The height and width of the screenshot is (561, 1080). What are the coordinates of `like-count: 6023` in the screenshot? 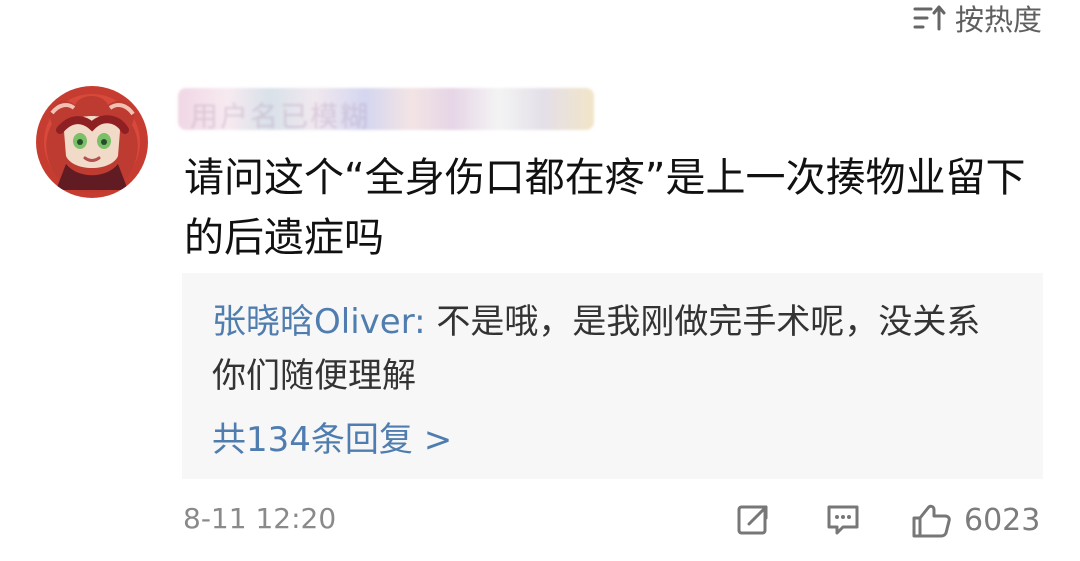 It's located at (1002, 520).